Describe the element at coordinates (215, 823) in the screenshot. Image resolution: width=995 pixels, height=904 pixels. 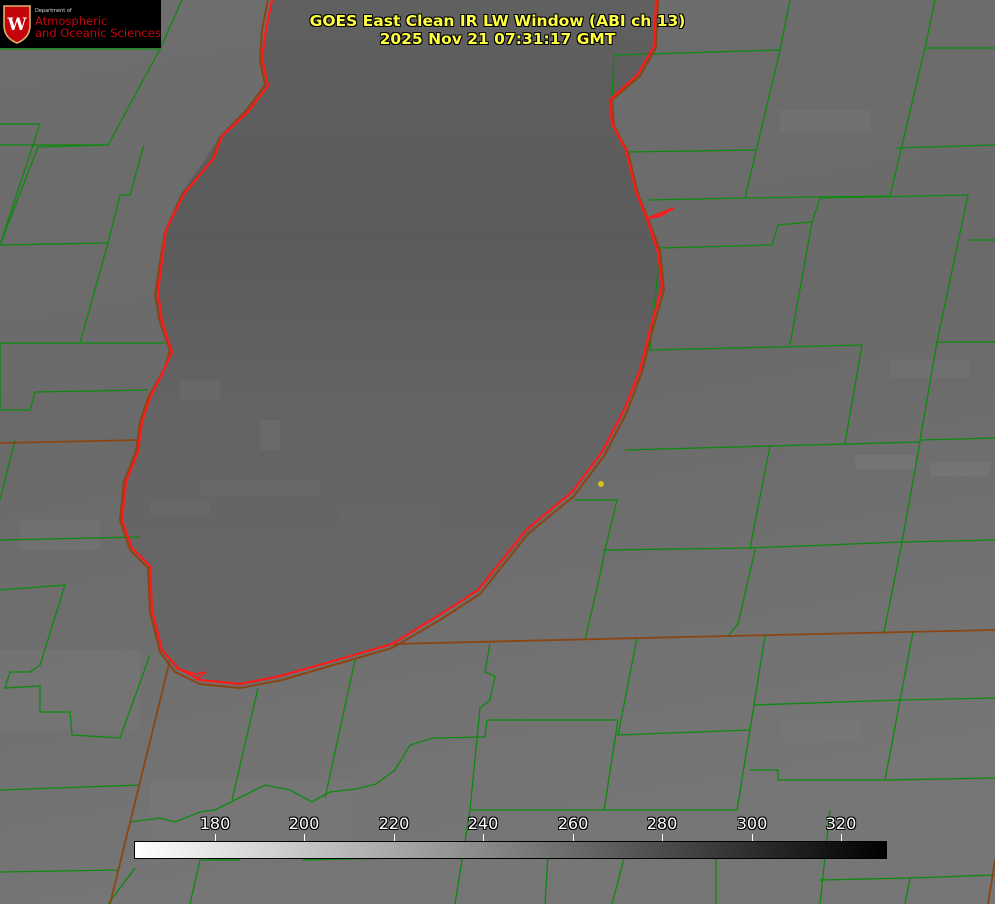
I see `colorbar-tick-label: 180` at that location.